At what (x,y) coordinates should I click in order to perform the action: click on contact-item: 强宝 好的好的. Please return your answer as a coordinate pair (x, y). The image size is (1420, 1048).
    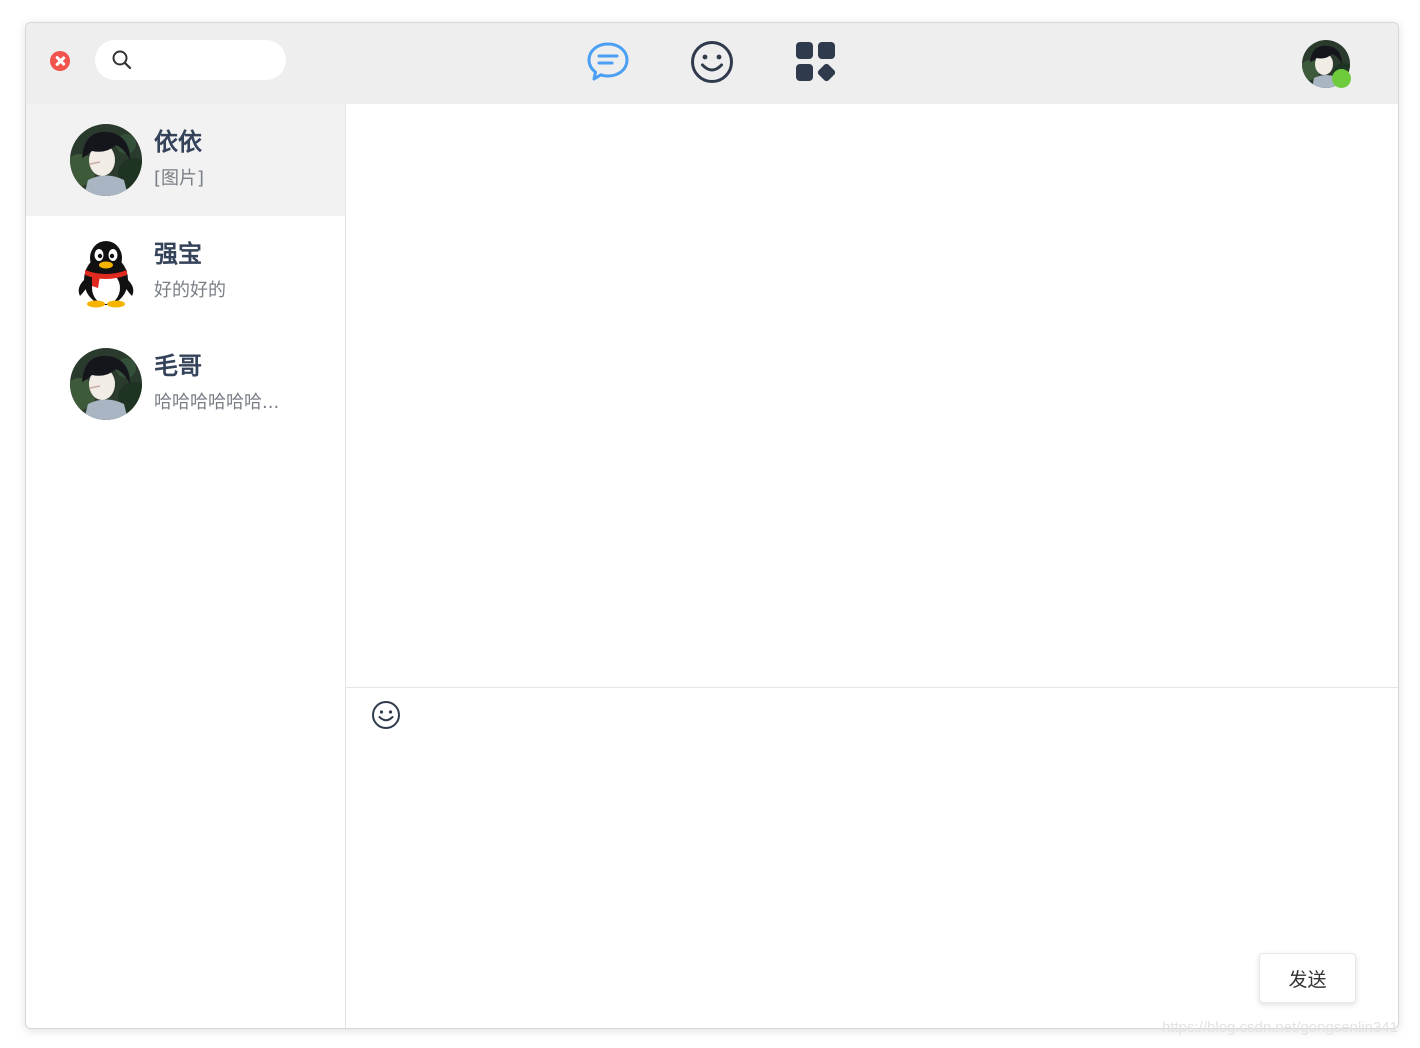
    Looking at the image, I should click on (185, 272).